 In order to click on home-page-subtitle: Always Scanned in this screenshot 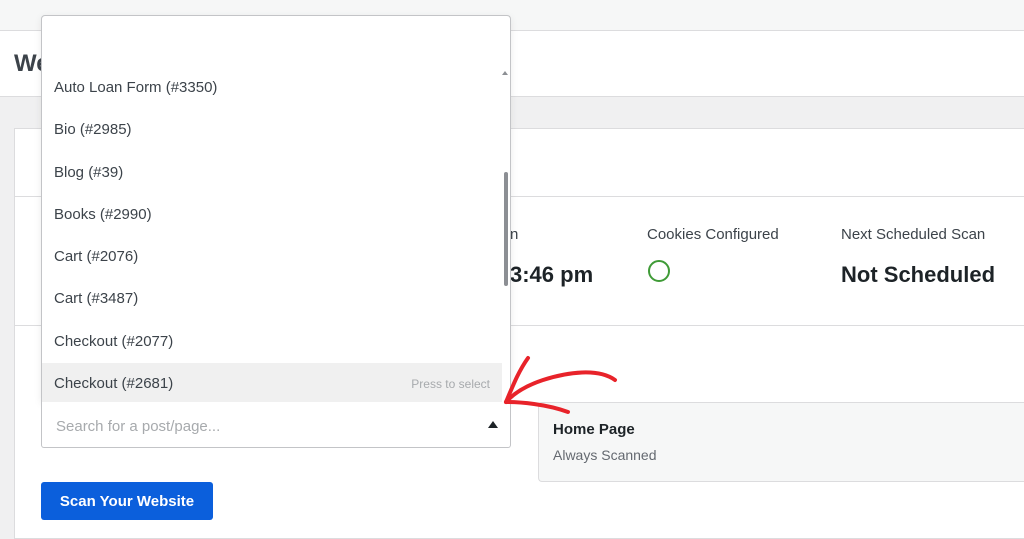, I will do `click(605, 455)`.